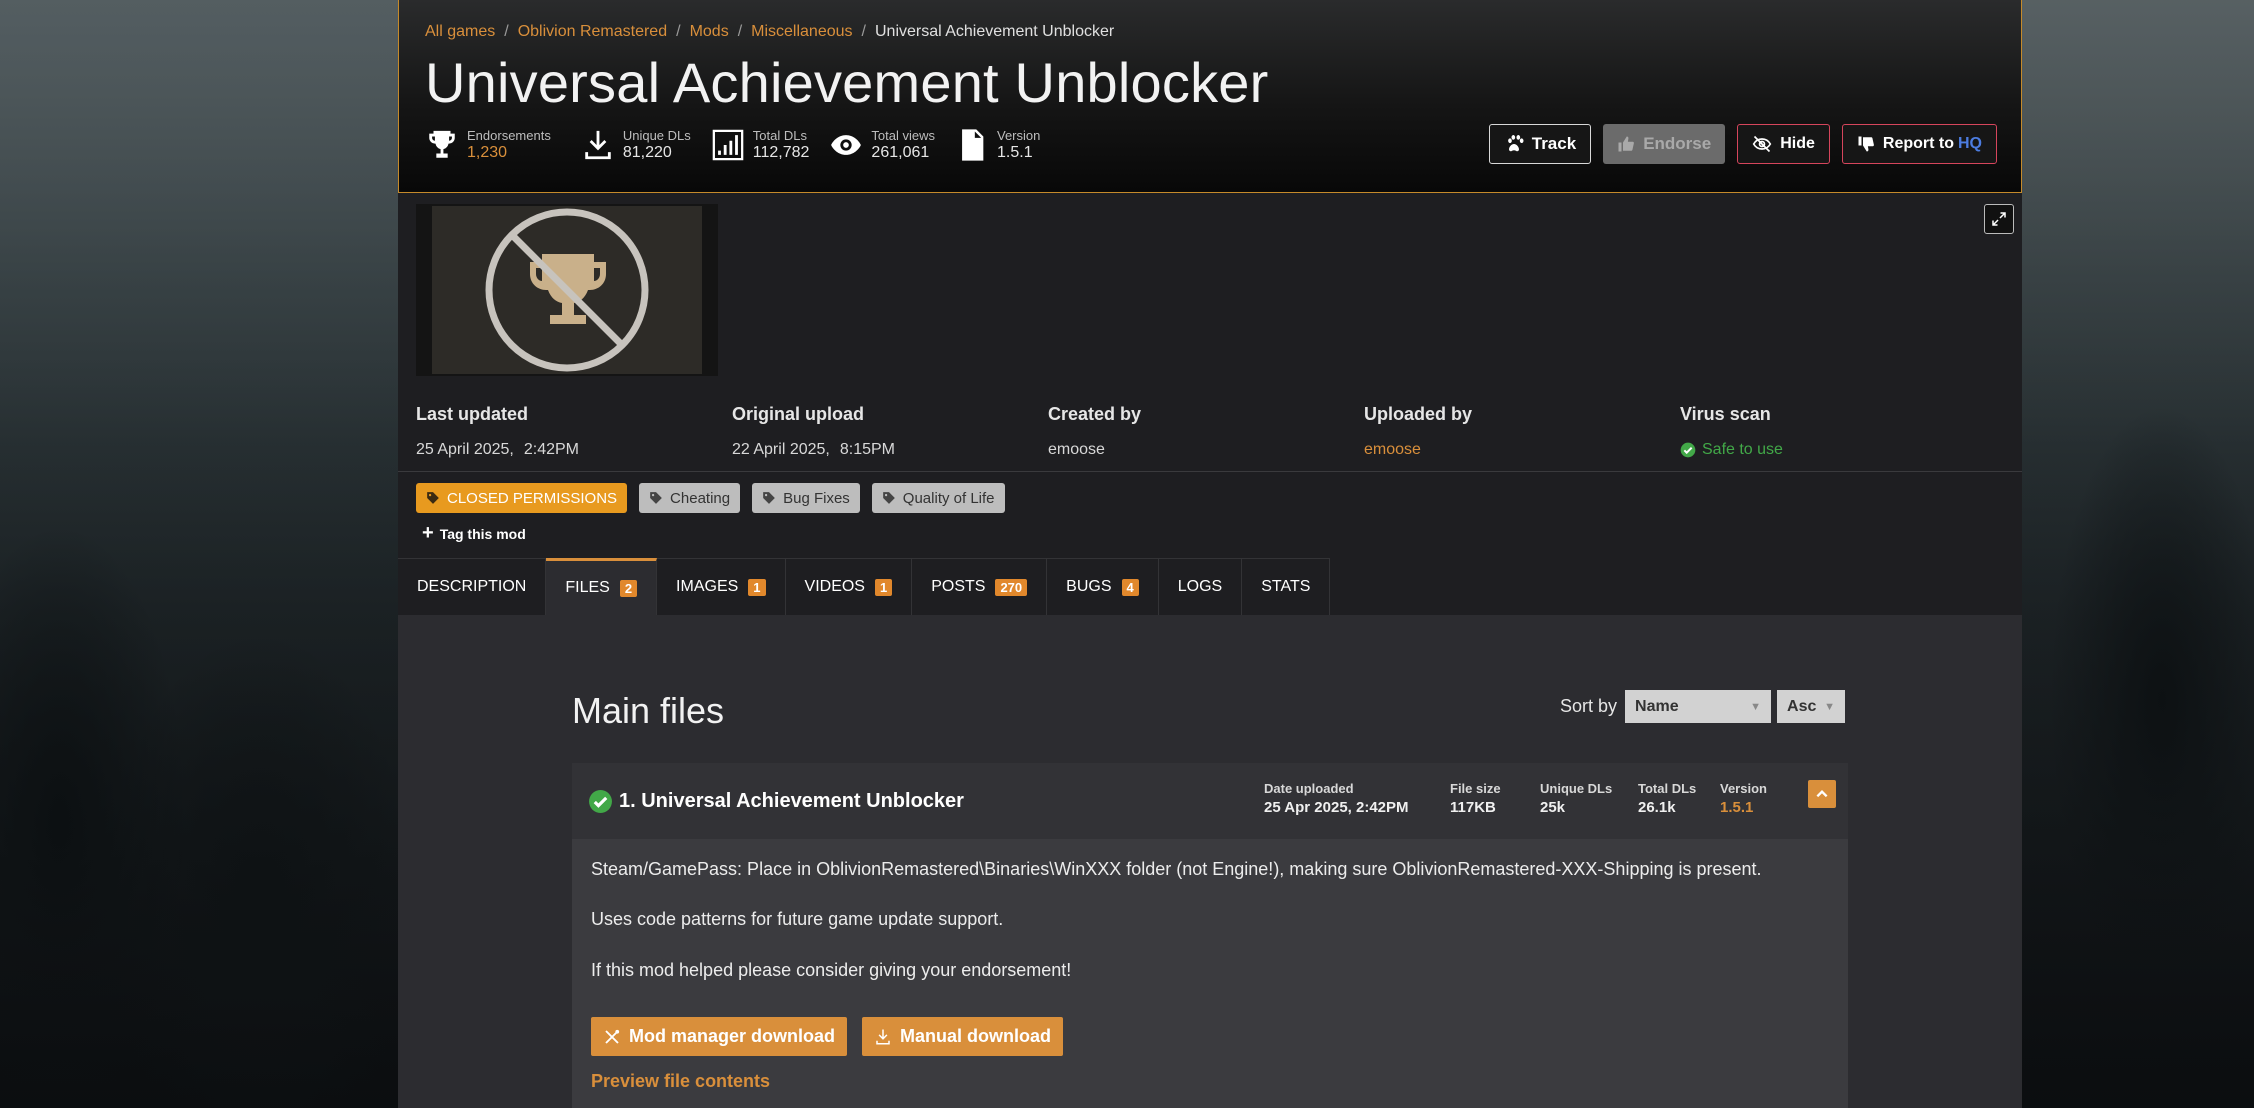 This screenshot has height=1108, width=2254. Describe the element at coordinates (522, 498) in the screenshot. I see `tag-closed-permissions: CLOSED PERMISSIONS` at that location.